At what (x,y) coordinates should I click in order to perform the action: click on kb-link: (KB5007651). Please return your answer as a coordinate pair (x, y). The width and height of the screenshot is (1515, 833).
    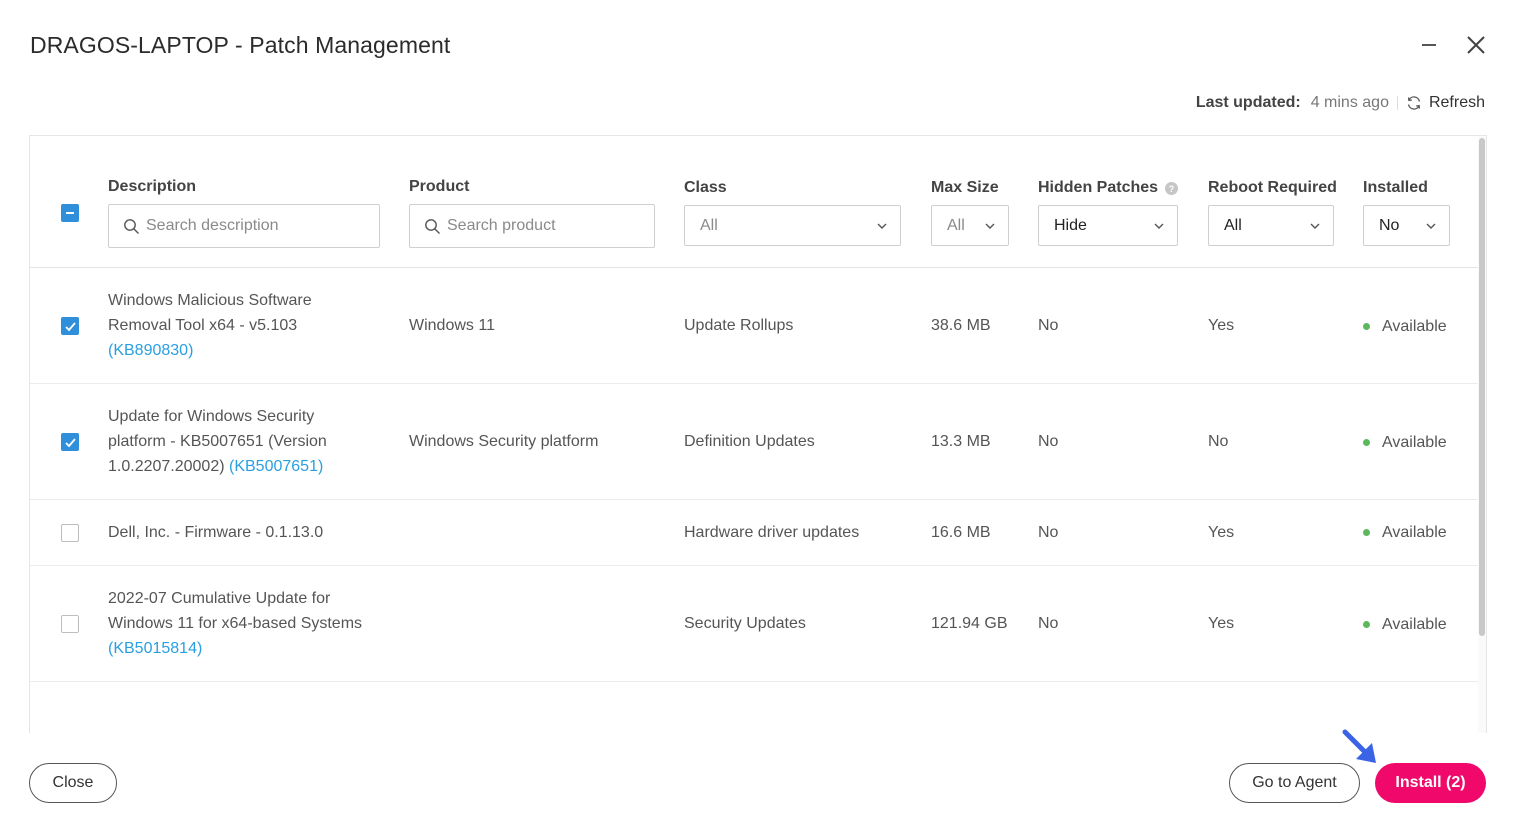
    Looking at the image, I should click on (276, 466).